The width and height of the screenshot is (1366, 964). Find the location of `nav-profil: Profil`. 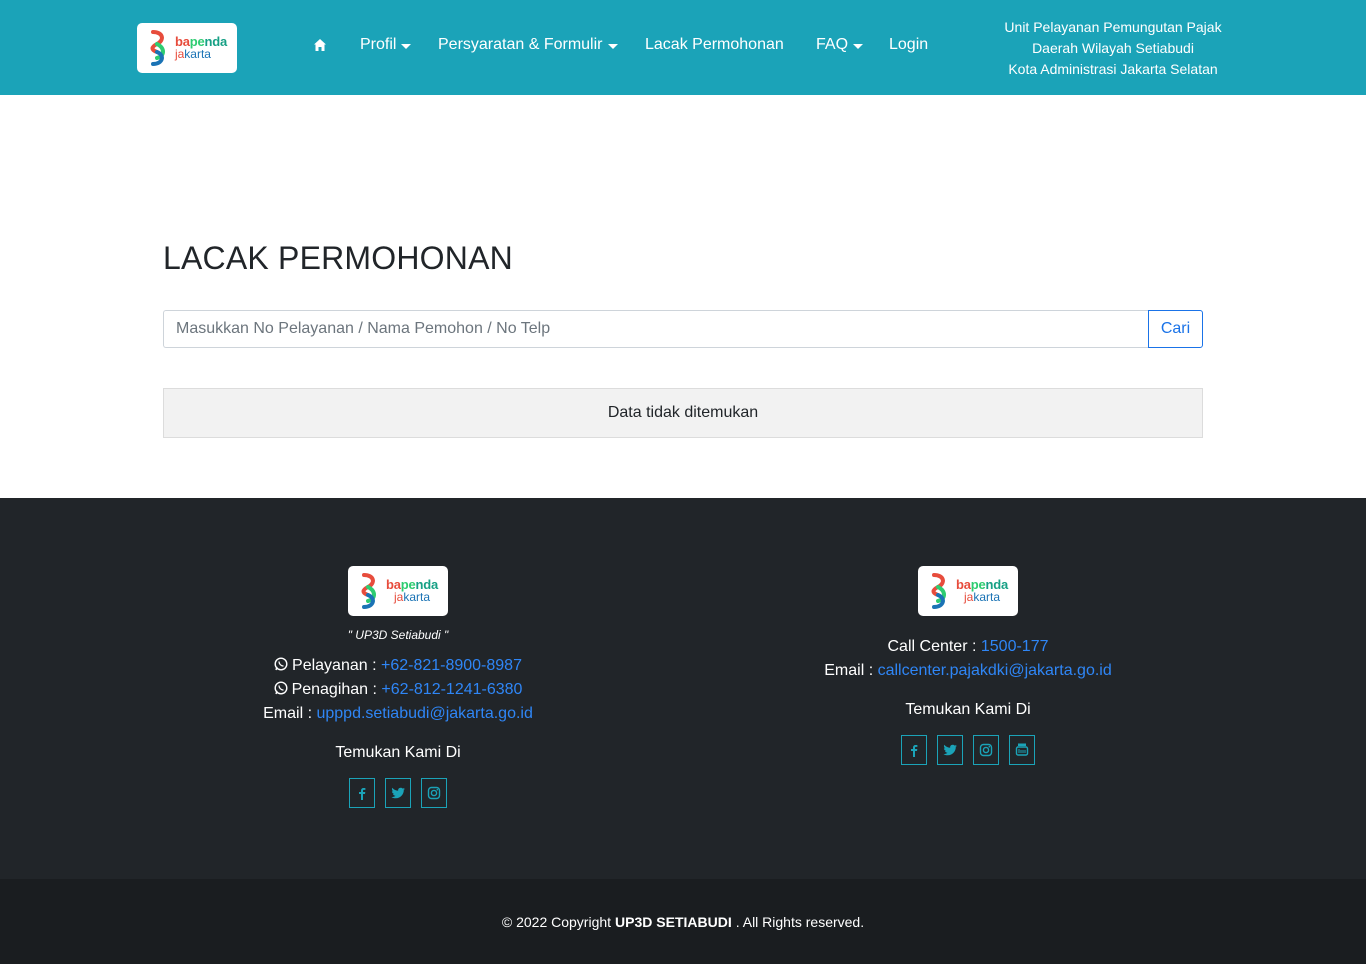

nav-profil: Profil is located at coordinates (386, 45).